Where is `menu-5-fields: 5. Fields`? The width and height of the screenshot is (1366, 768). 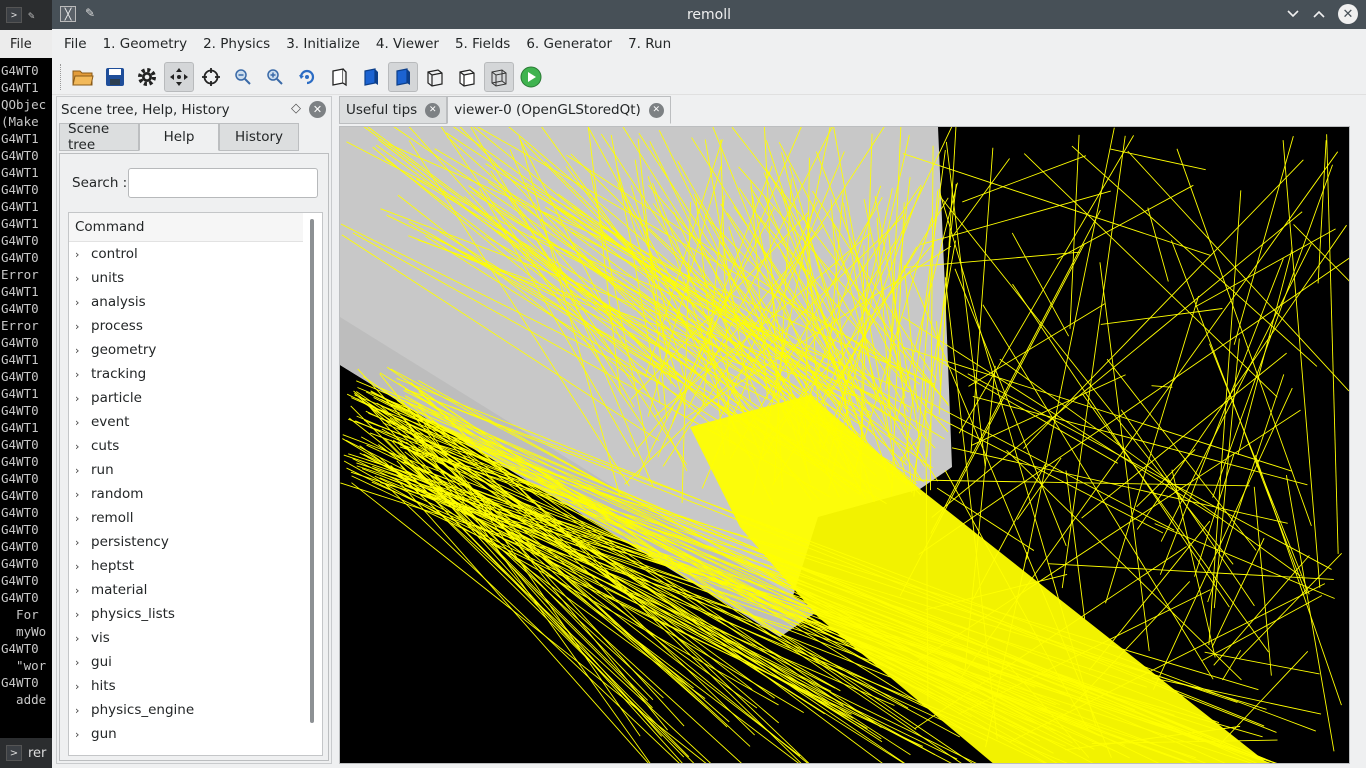
menu-5-fields: 5. Fields is located at coordinates (482, 44).